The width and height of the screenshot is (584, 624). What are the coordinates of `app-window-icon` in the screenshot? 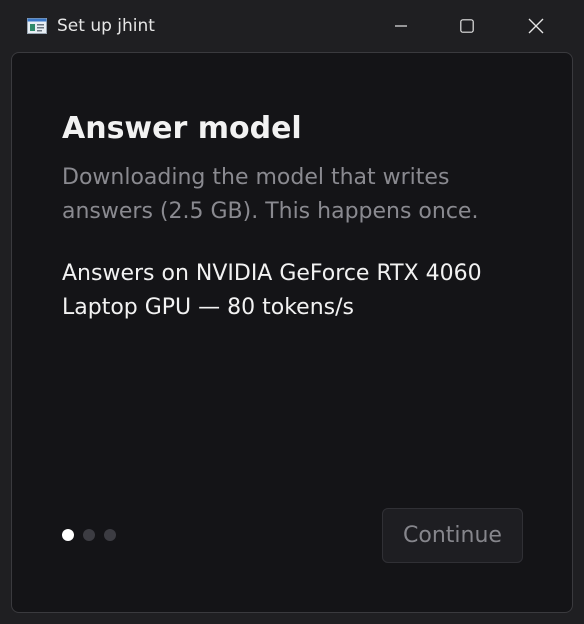 It's located at (37, 26).